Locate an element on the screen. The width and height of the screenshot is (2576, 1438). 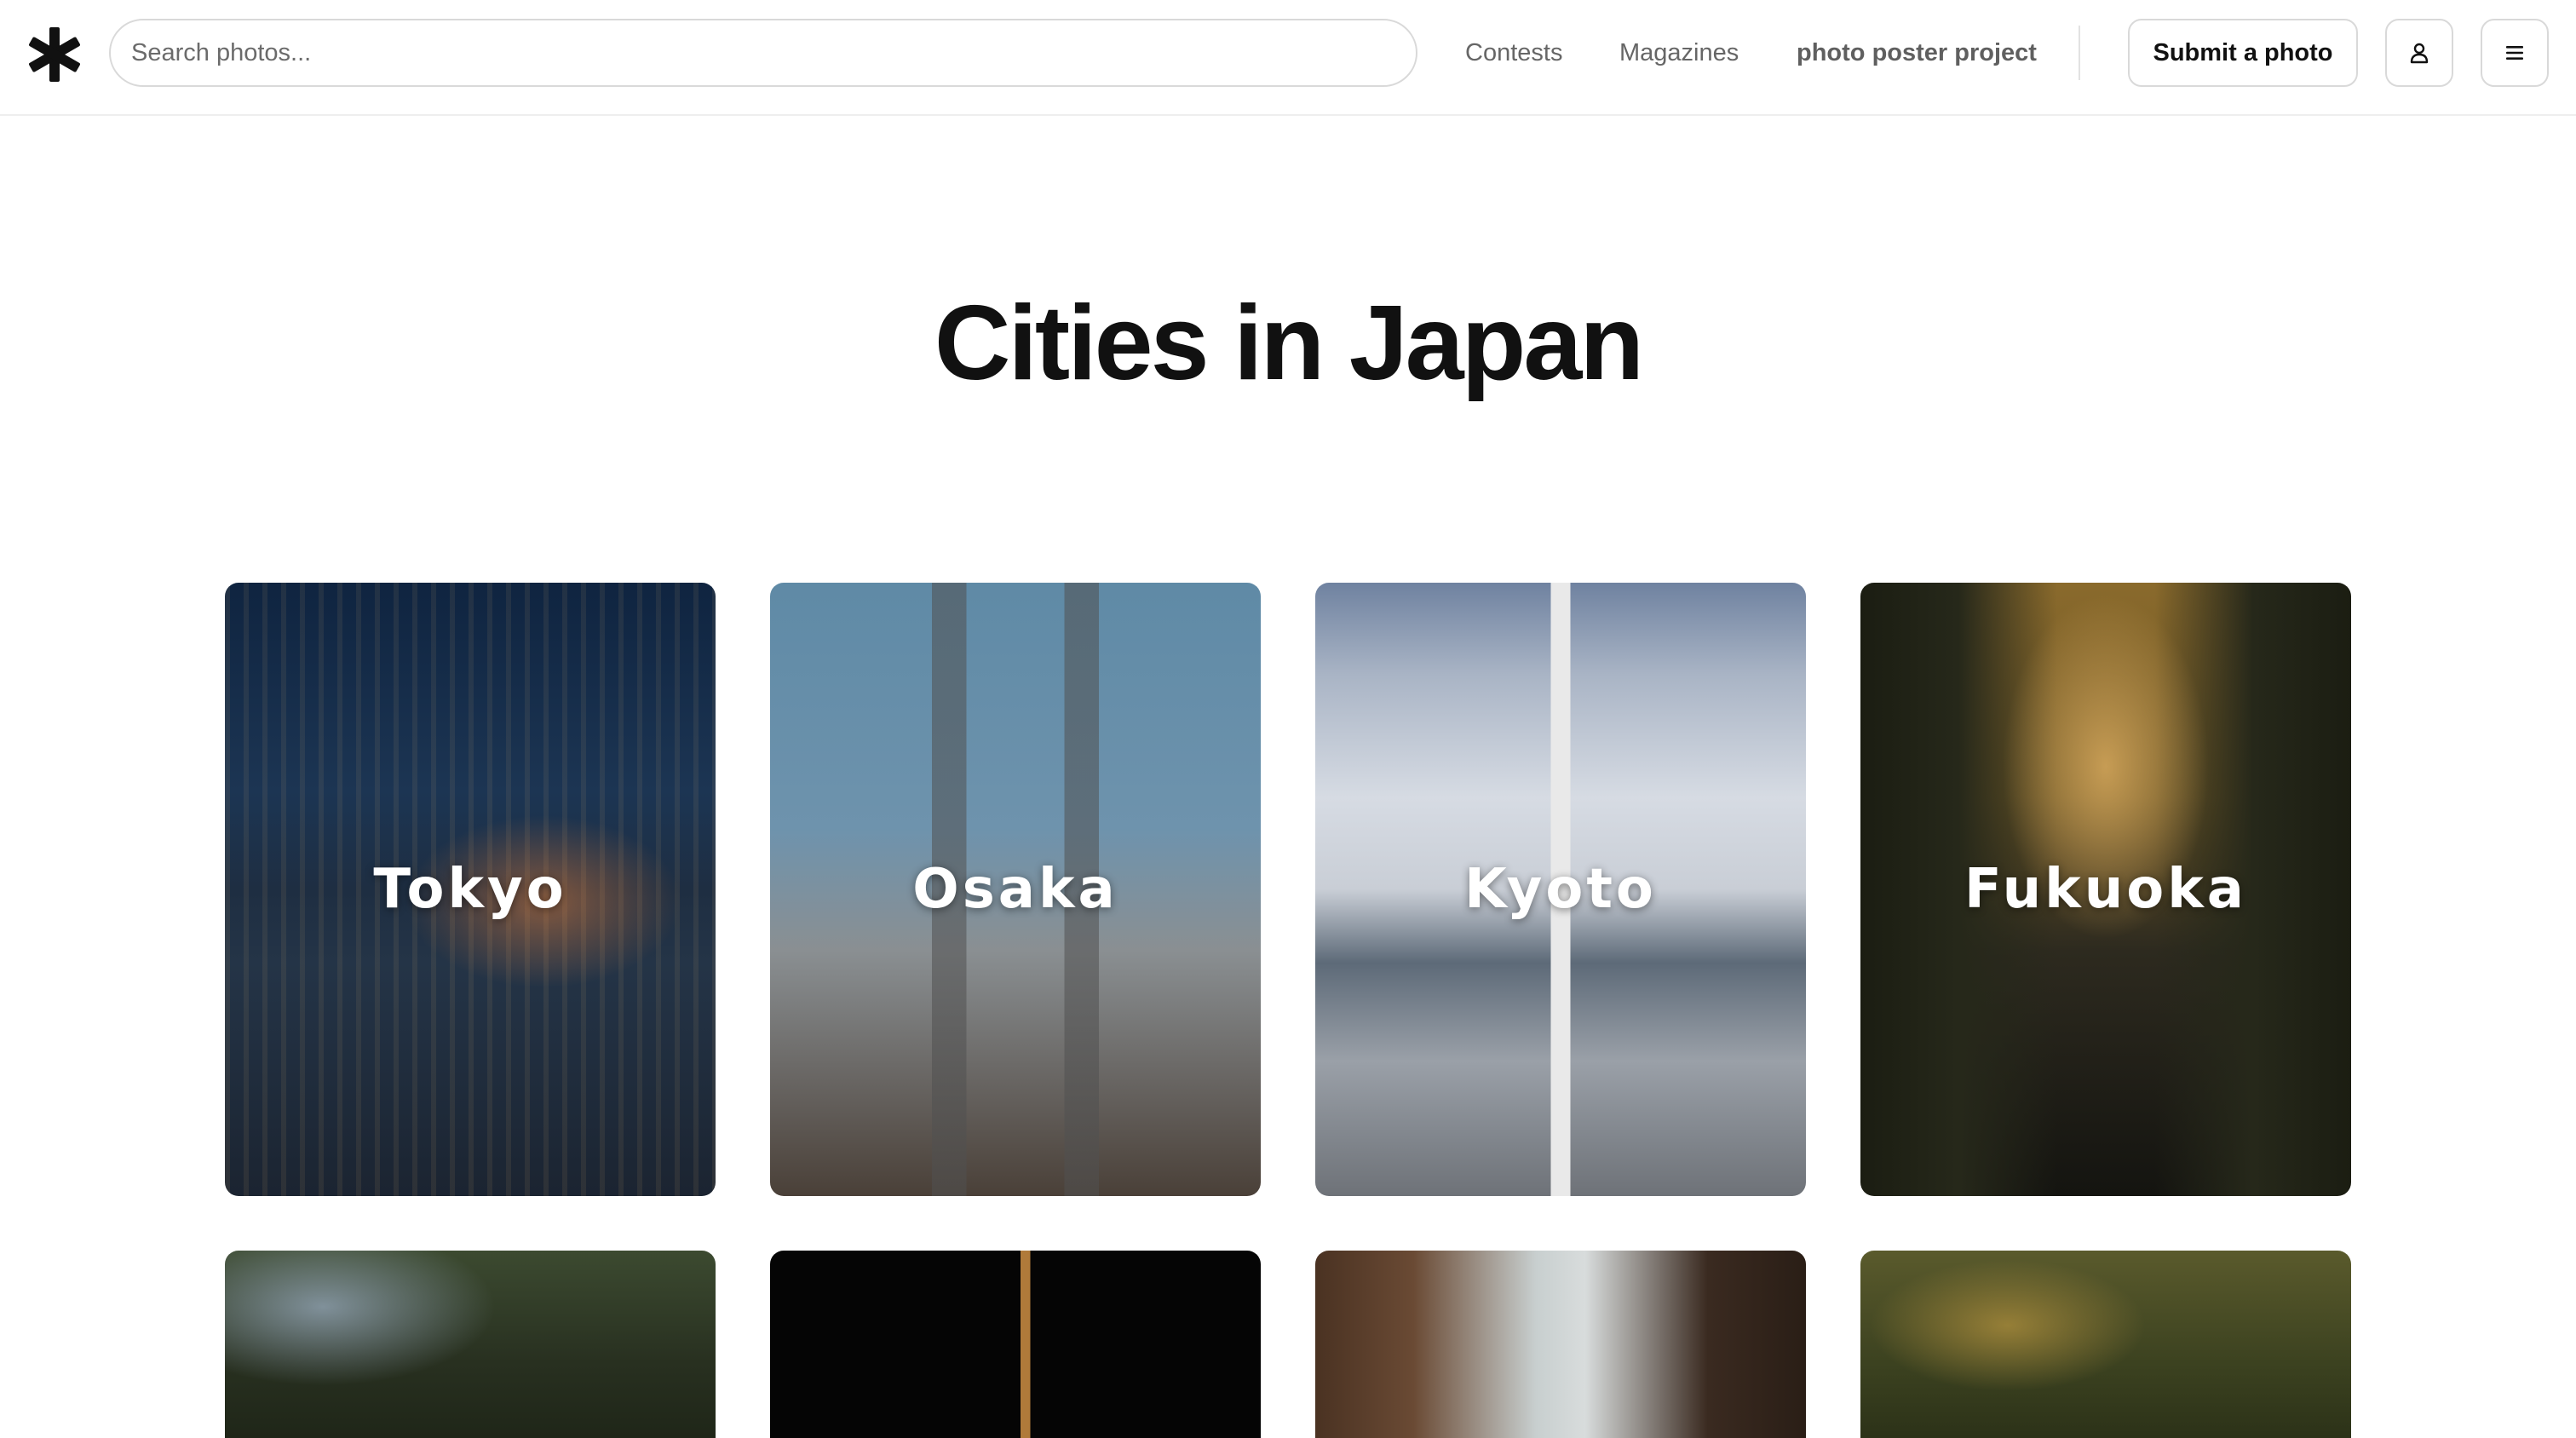
city-card-kyoto: Kyoto is located at coordinates (1561, 889).